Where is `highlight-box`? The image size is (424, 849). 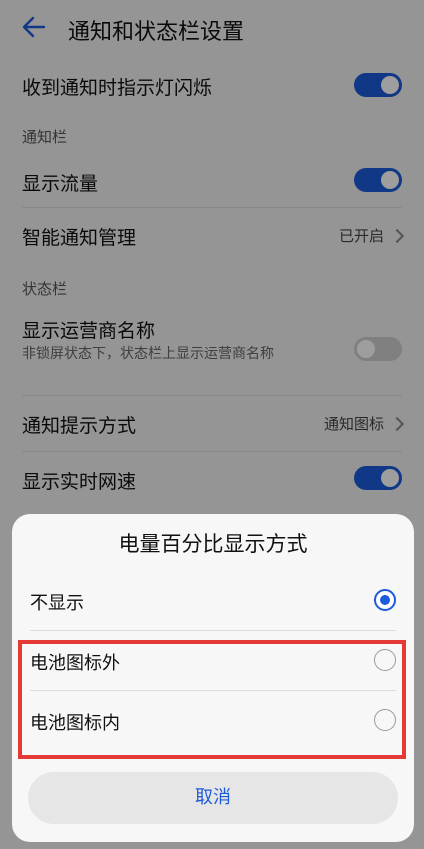
highlight-box is located at coordinates (212, 699).